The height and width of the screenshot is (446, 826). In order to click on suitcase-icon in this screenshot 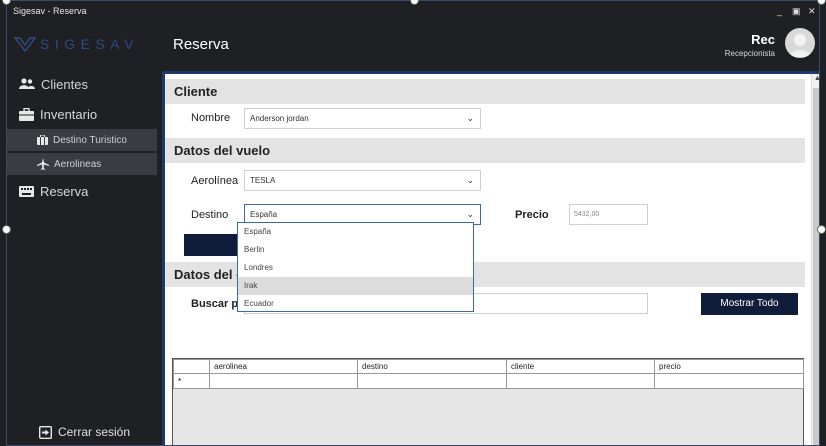, I will do `click(42, 140)`.